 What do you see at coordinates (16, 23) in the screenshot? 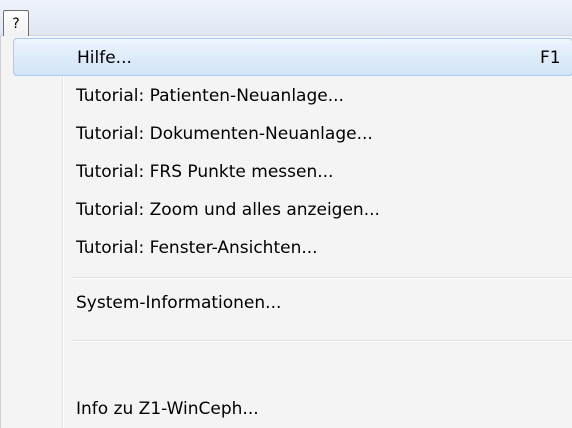
I see `help-menu-button: ?` at bounding box center [16, 23].